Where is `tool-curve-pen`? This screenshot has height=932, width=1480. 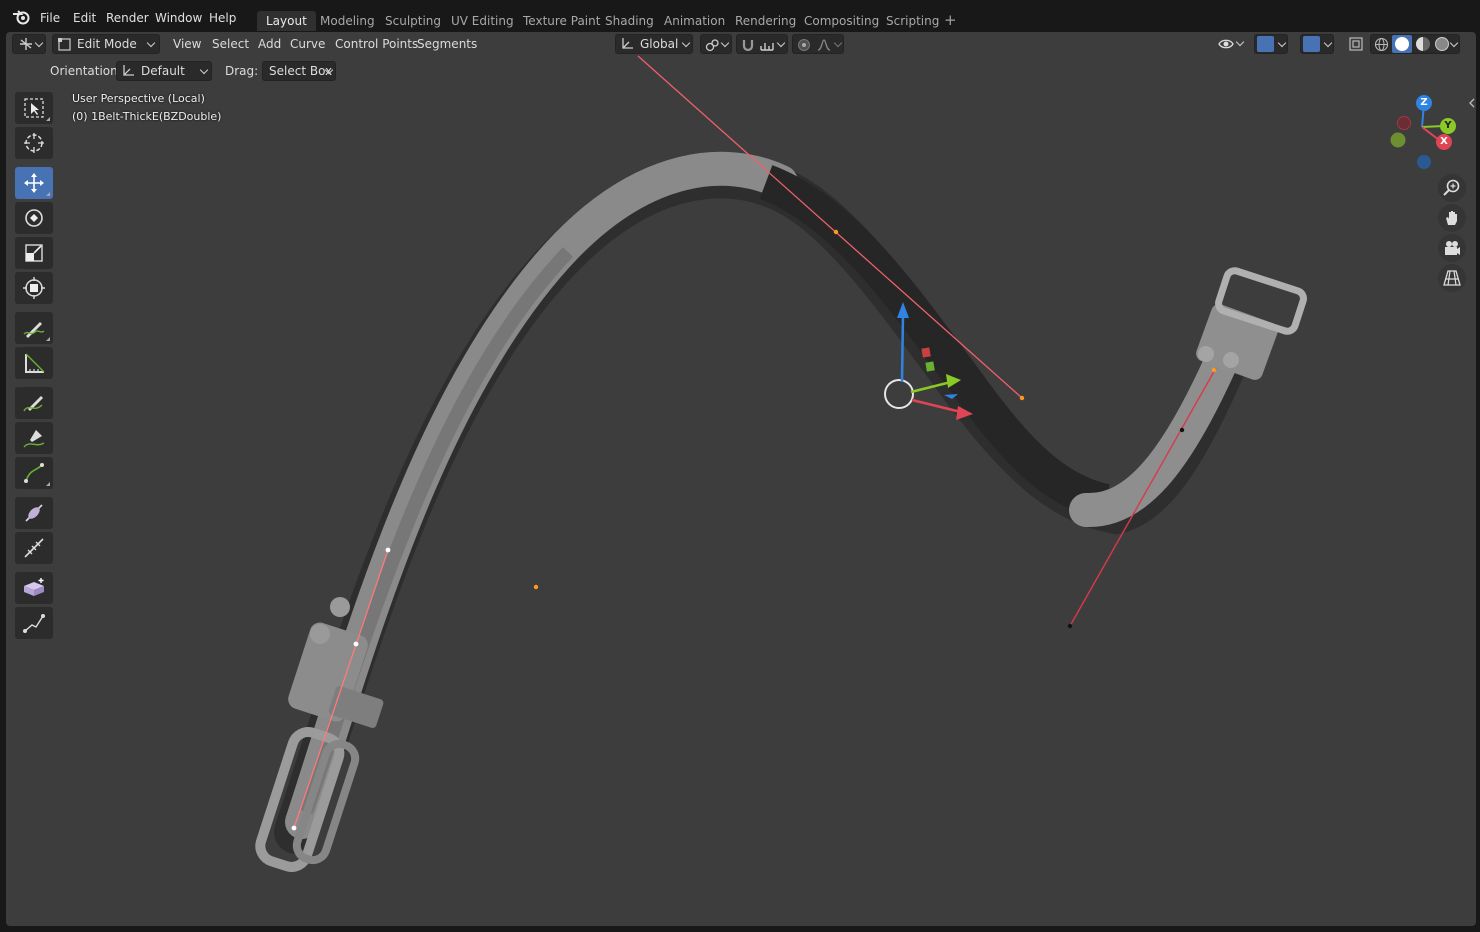
tool-curve-pen is located at coordinates (34, 473).